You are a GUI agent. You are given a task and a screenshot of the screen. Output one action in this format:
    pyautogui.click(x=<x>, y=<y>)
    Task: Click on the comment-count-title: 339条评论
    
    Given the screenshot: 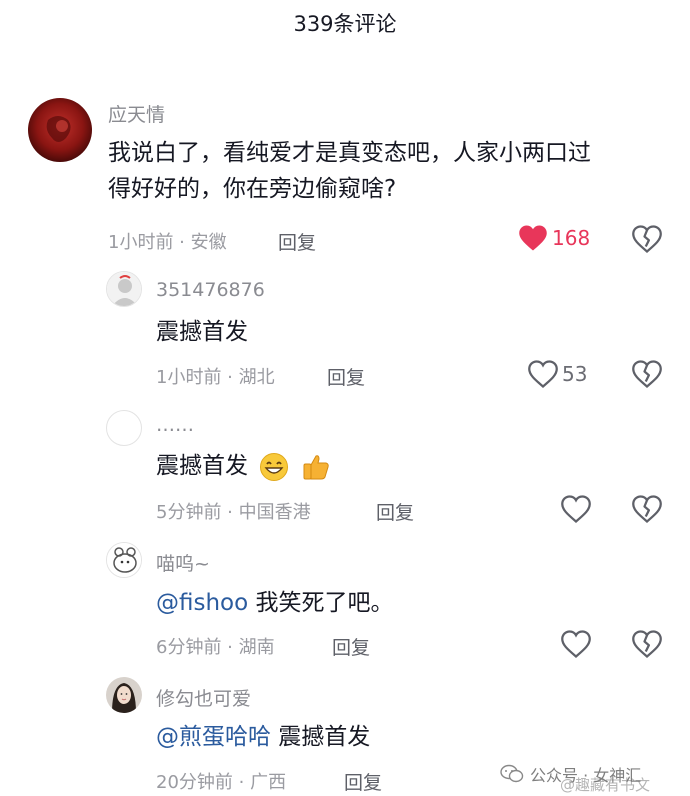 What is the action you would take?
    pyautogui.click(x=345, y=24)
    